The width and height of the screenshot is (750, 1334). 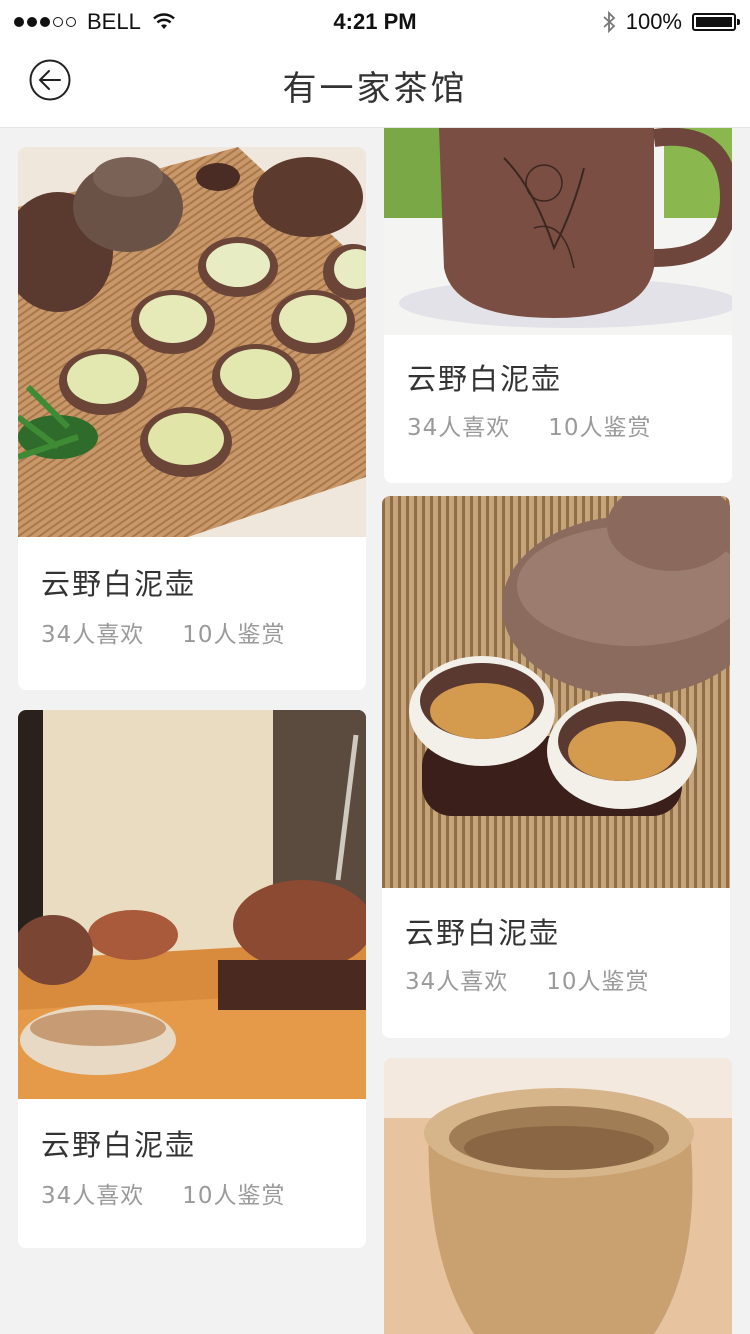 I want to click on product-card, so click(x=558, y=1196).